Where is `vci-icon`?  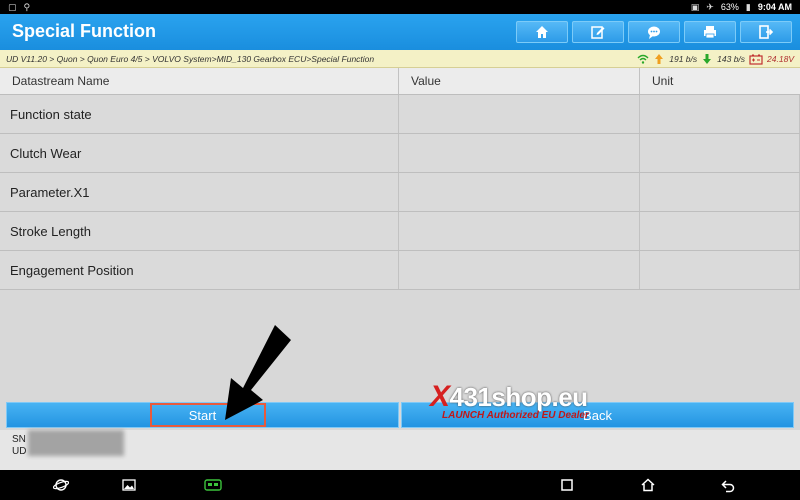
vci-icon is located at coordinates (213, 485).